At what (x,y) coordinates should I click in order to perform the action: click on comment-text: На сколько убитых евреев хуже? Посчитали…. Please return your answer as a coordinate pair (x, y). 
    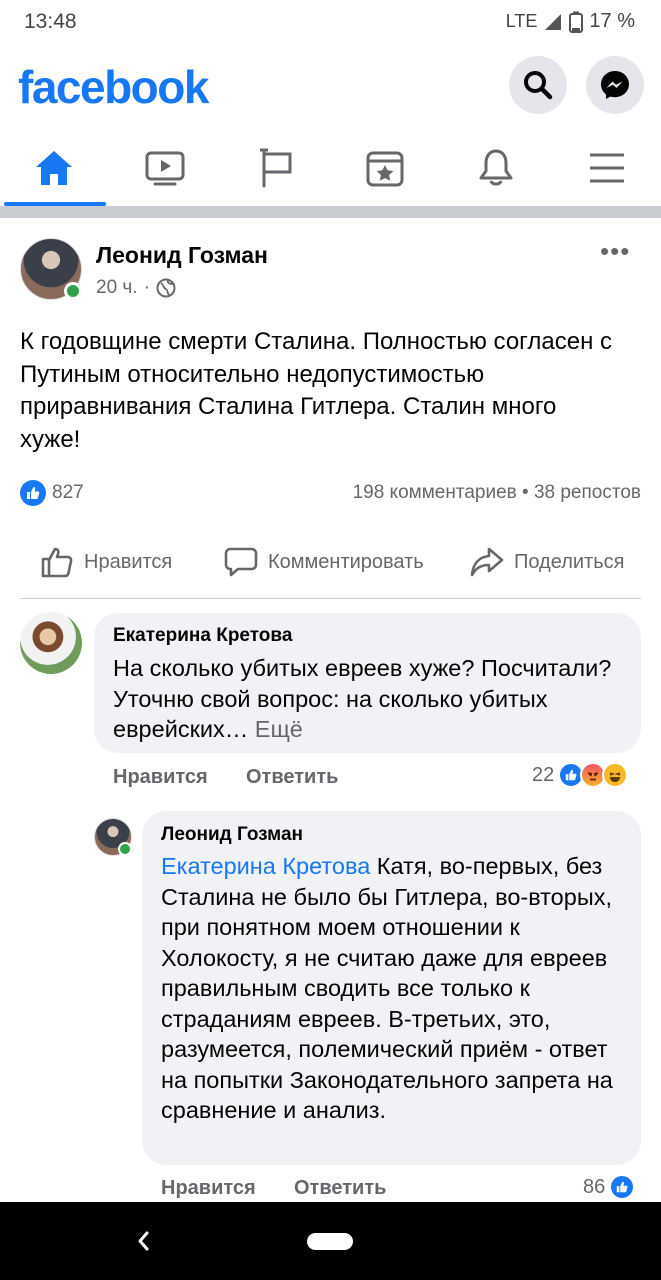
    Looking at the image, I should click on (362, 698).